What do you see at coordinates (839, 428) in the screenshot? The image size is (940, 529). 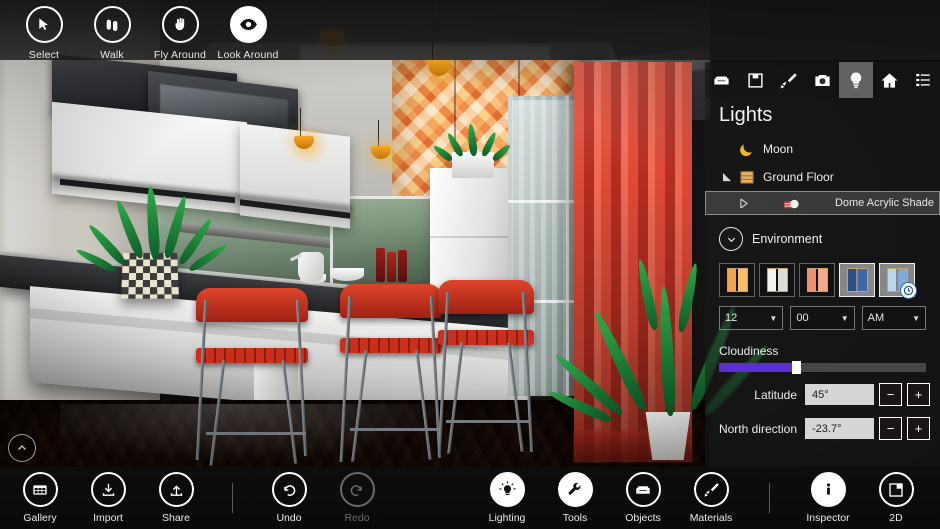 I see `north-direction-input: -23.7°` at bounding box center [839, 428].